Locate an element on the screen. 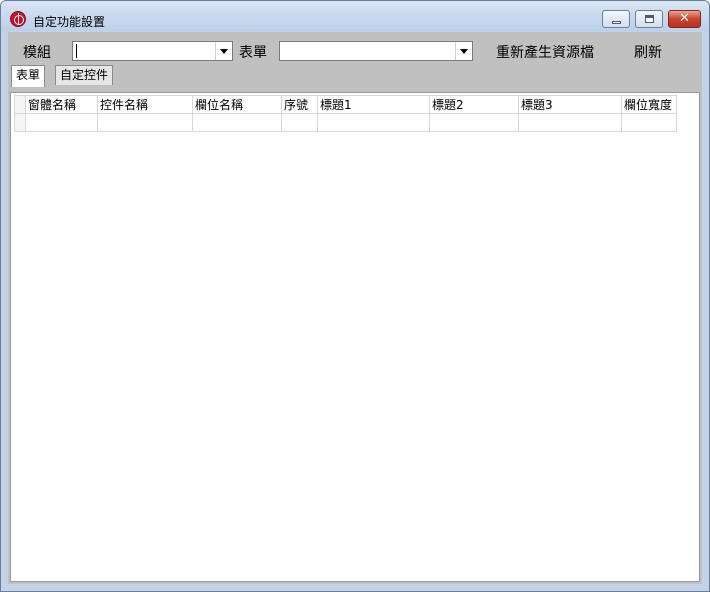 The image size is (710, 592). maximize-icon is located at coordinates (649, 19).